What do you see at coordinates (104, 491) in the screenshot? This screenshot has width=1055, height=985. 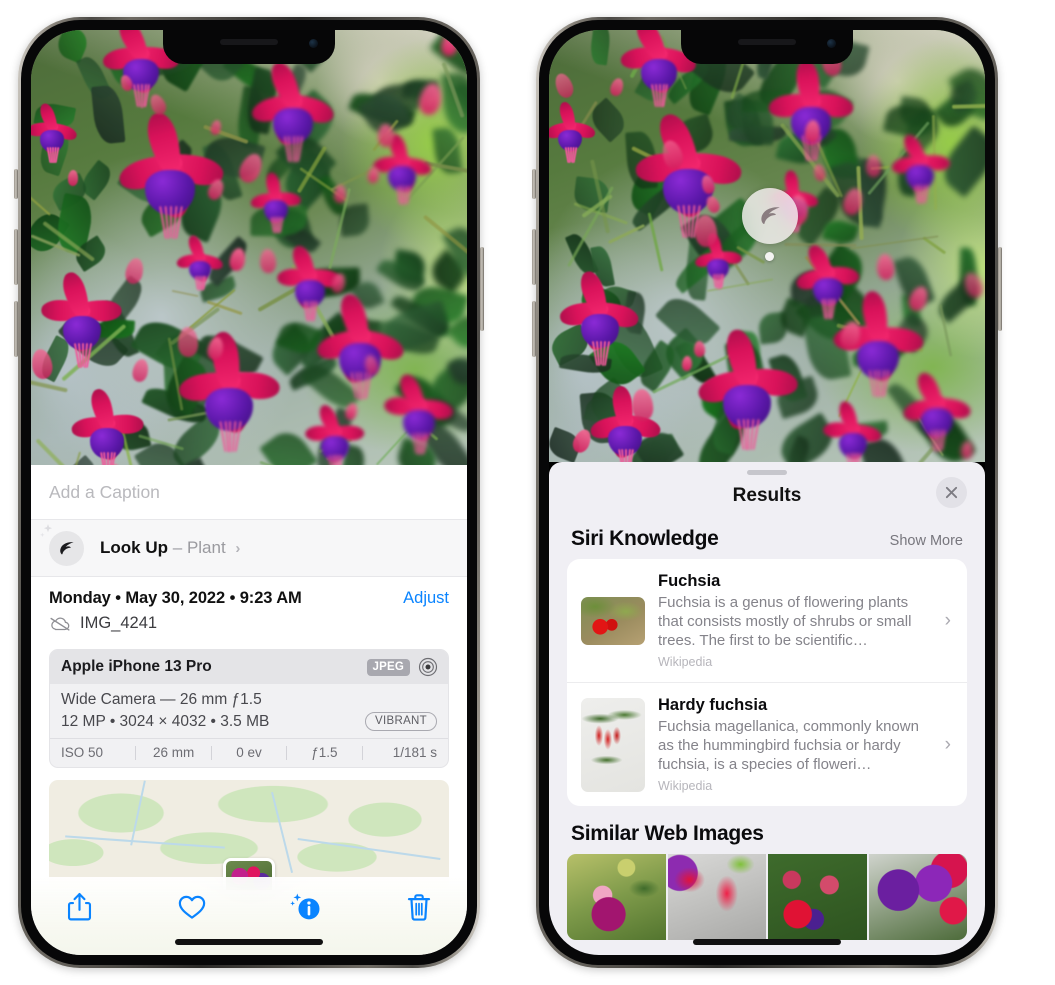 I see `caption-placeholder: Add a Caption` at bounding box center [104, 491].